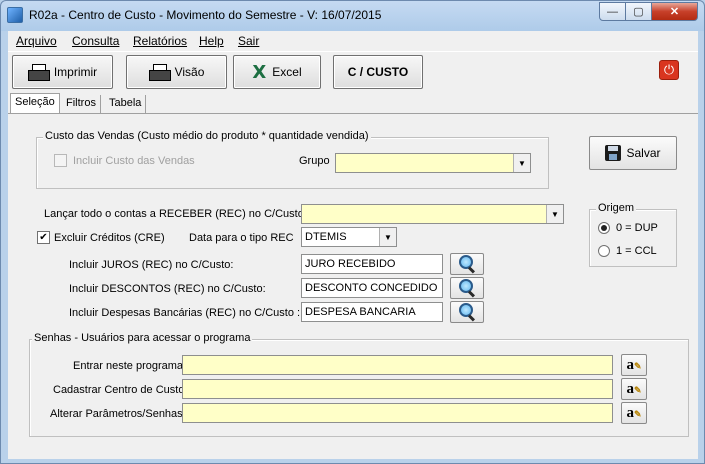 The width and height of the screenshot is (705, 464). Describe the element at coordinates (36, 41) in the screenshot. I see `menu-arquivo: Arquivo` at that location.